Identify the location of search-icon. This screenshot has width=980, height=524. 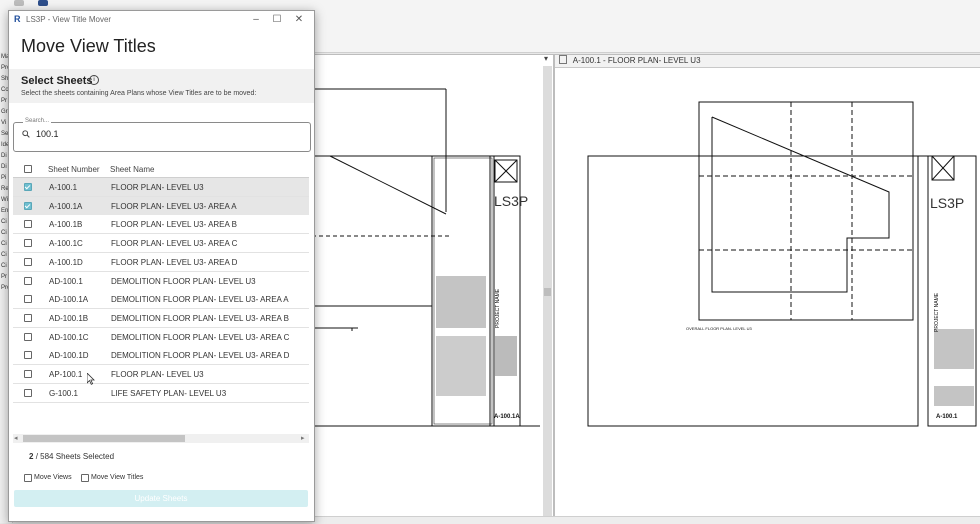
(26, 134).